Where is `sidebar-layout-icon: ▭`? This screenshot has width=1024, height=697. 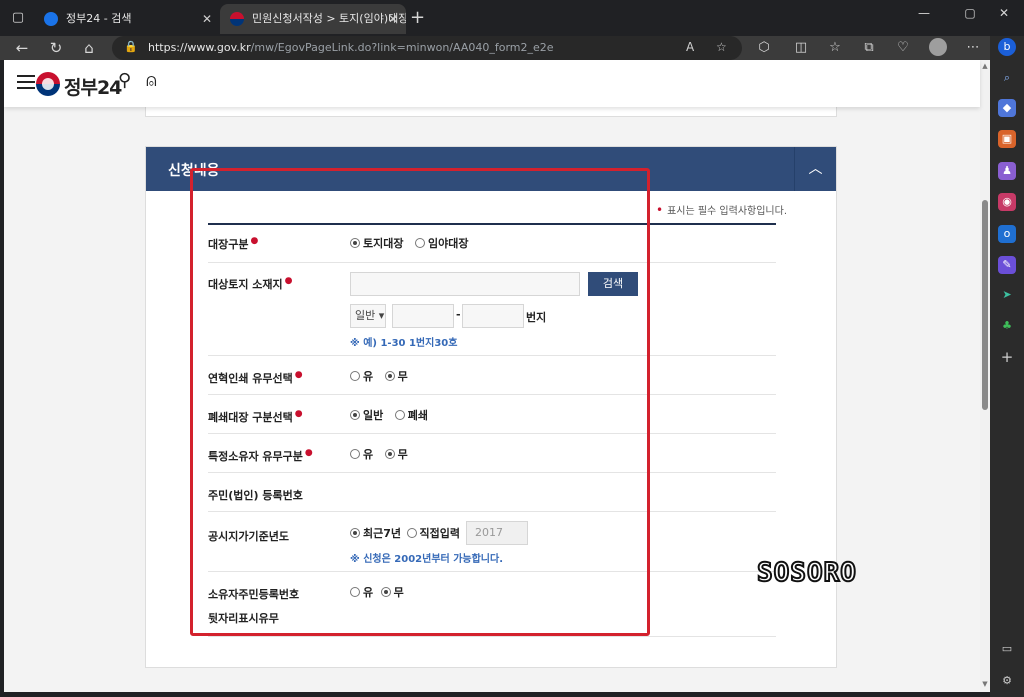 sidebar-layout-icon: ▭ is located at coordinates (1007, 649).